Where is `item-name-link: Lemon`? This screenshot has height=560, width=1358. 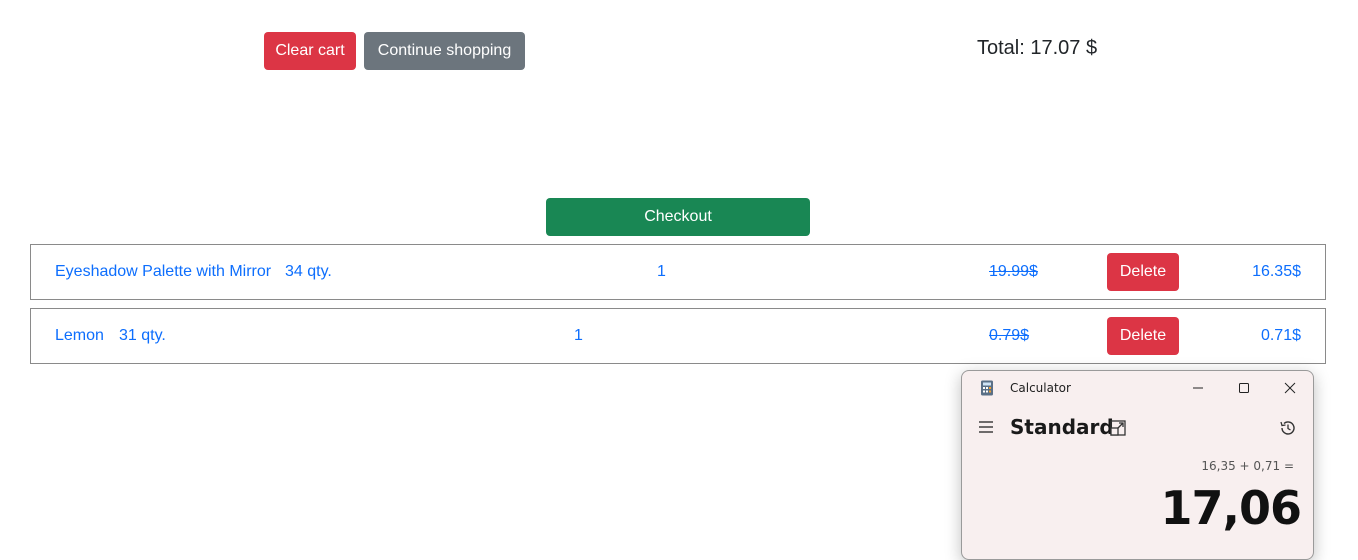 item-name-link: Lemon is located at coordinates (79, 336).